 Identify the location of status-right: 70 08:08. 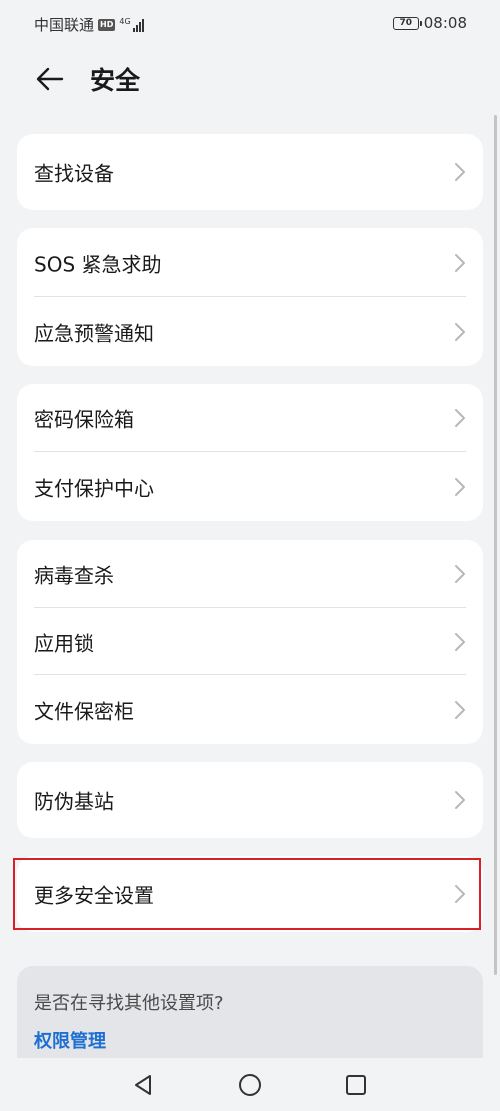
(429, 23).